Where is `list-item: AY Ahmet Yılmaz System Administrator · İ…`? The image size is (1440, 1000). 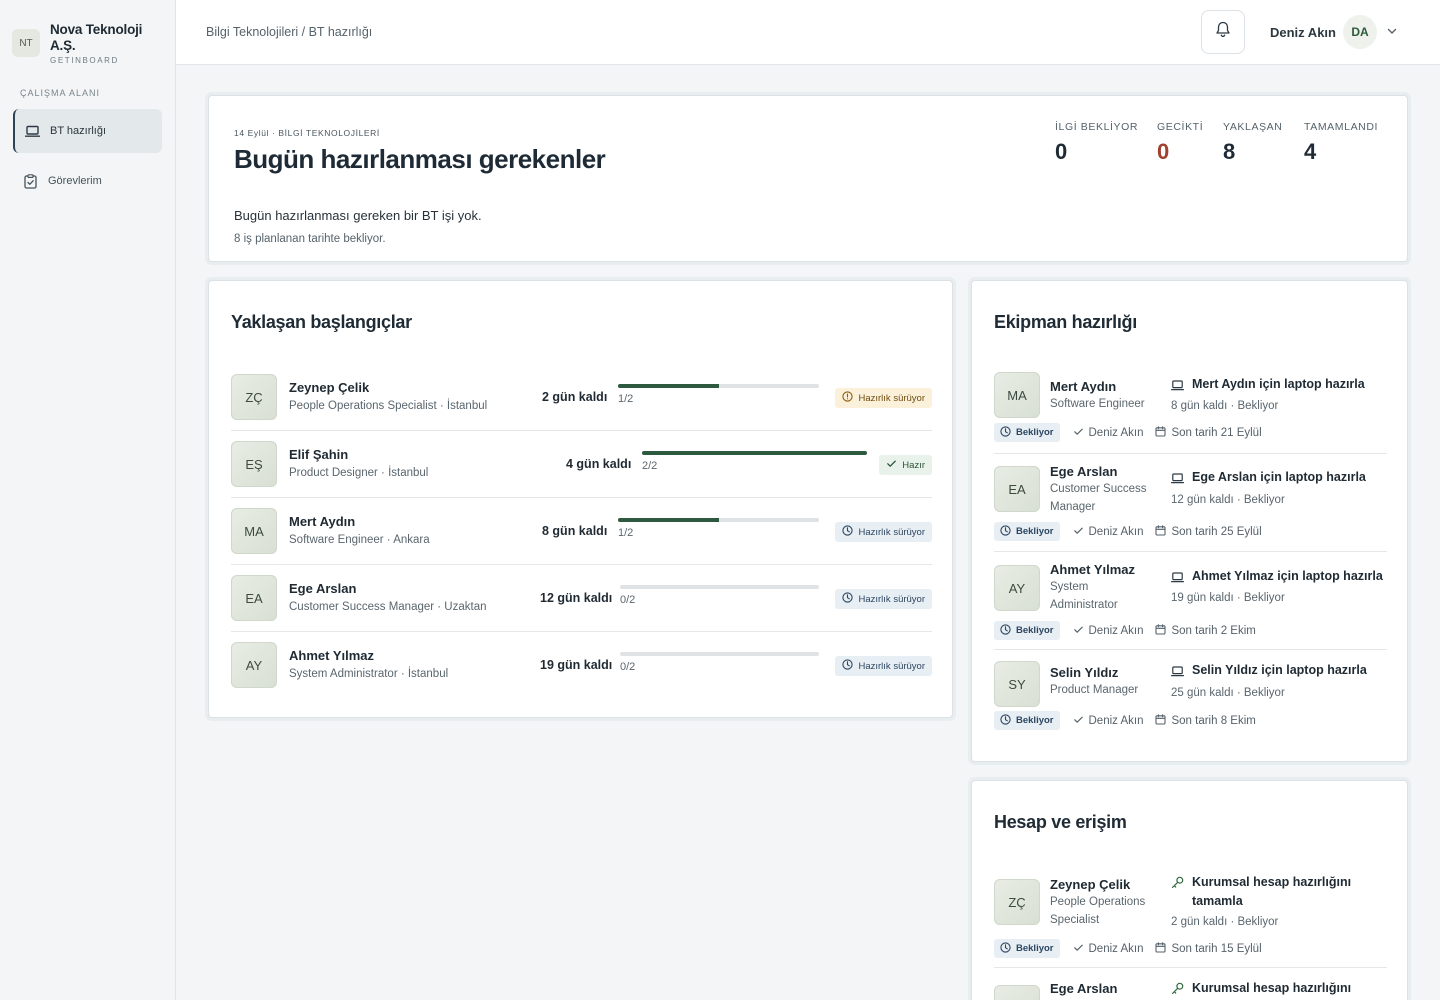
list-item: AY Ahmet Yılmaz System Administrator · İ… is located at coordinates (581, 665).